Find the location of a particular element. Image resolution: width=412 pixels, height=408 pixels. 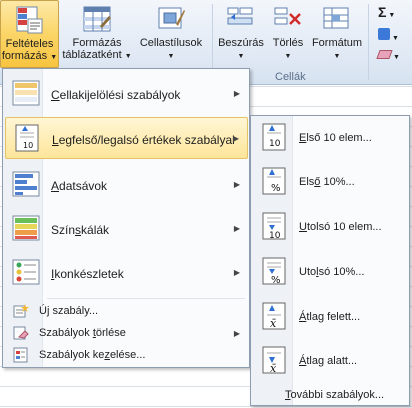

fill-down-icon is located at coordinates (384, 34).